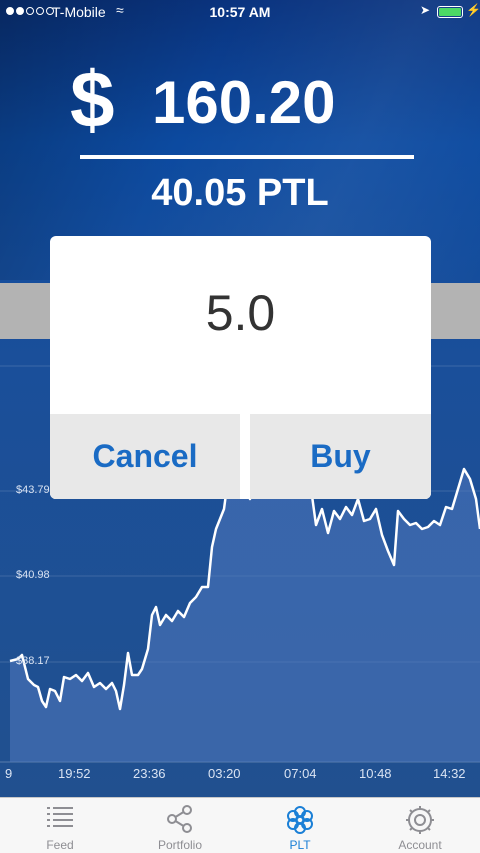  I want to click on share-icon, so click(180, 821).